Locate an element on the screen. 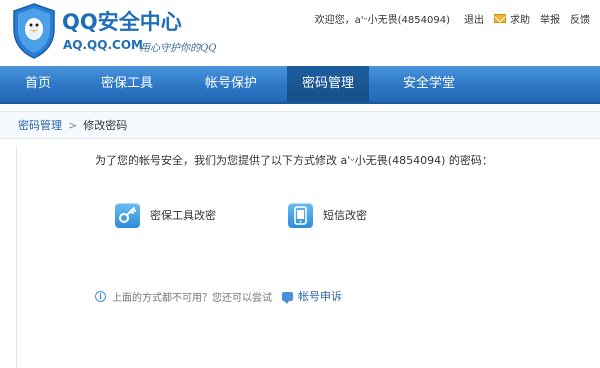 This screenshot has height=368, width=600. option-sms-label: 短信改密 is located at coordinates (345, 215).